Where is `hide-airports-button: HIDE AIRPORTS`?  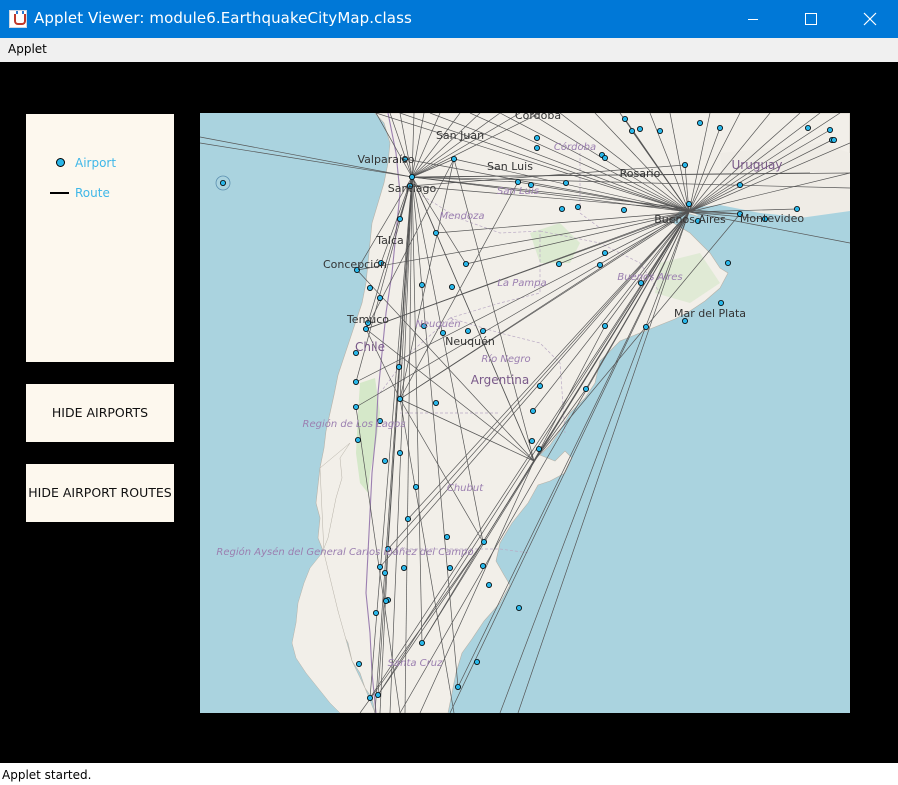
hide-airports-button: HIDE AIRPORTS is located at coordinates (100, 413).